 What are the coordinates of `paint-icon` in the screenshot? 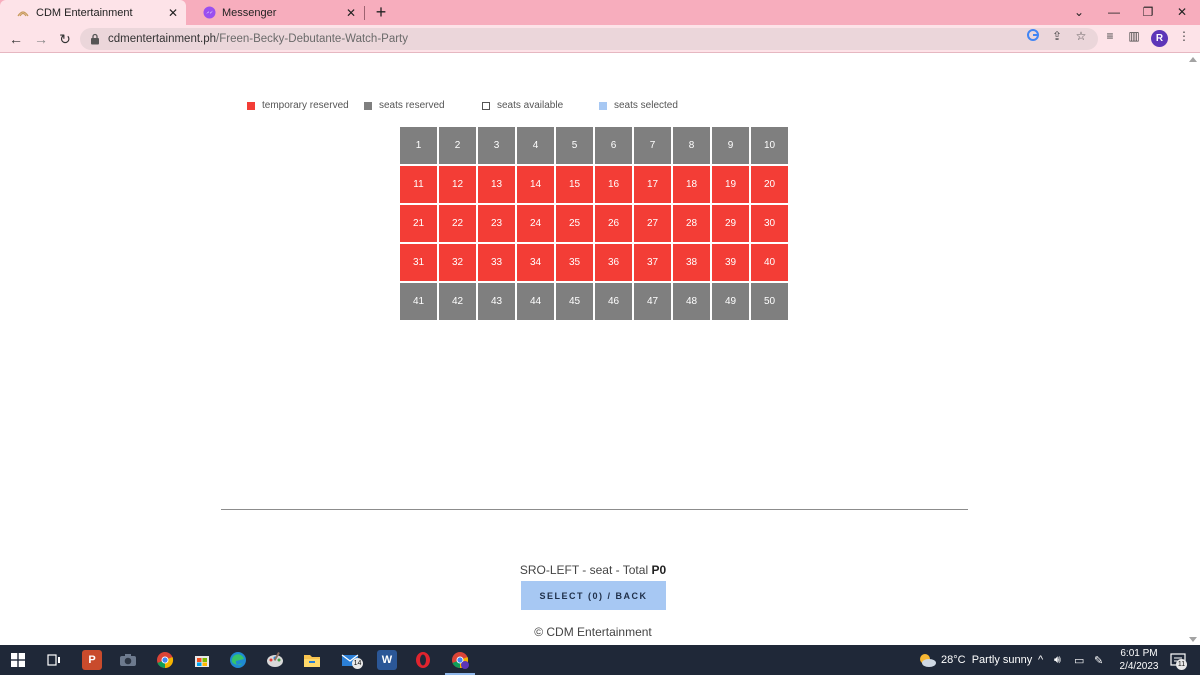 It's located at (275, 660).